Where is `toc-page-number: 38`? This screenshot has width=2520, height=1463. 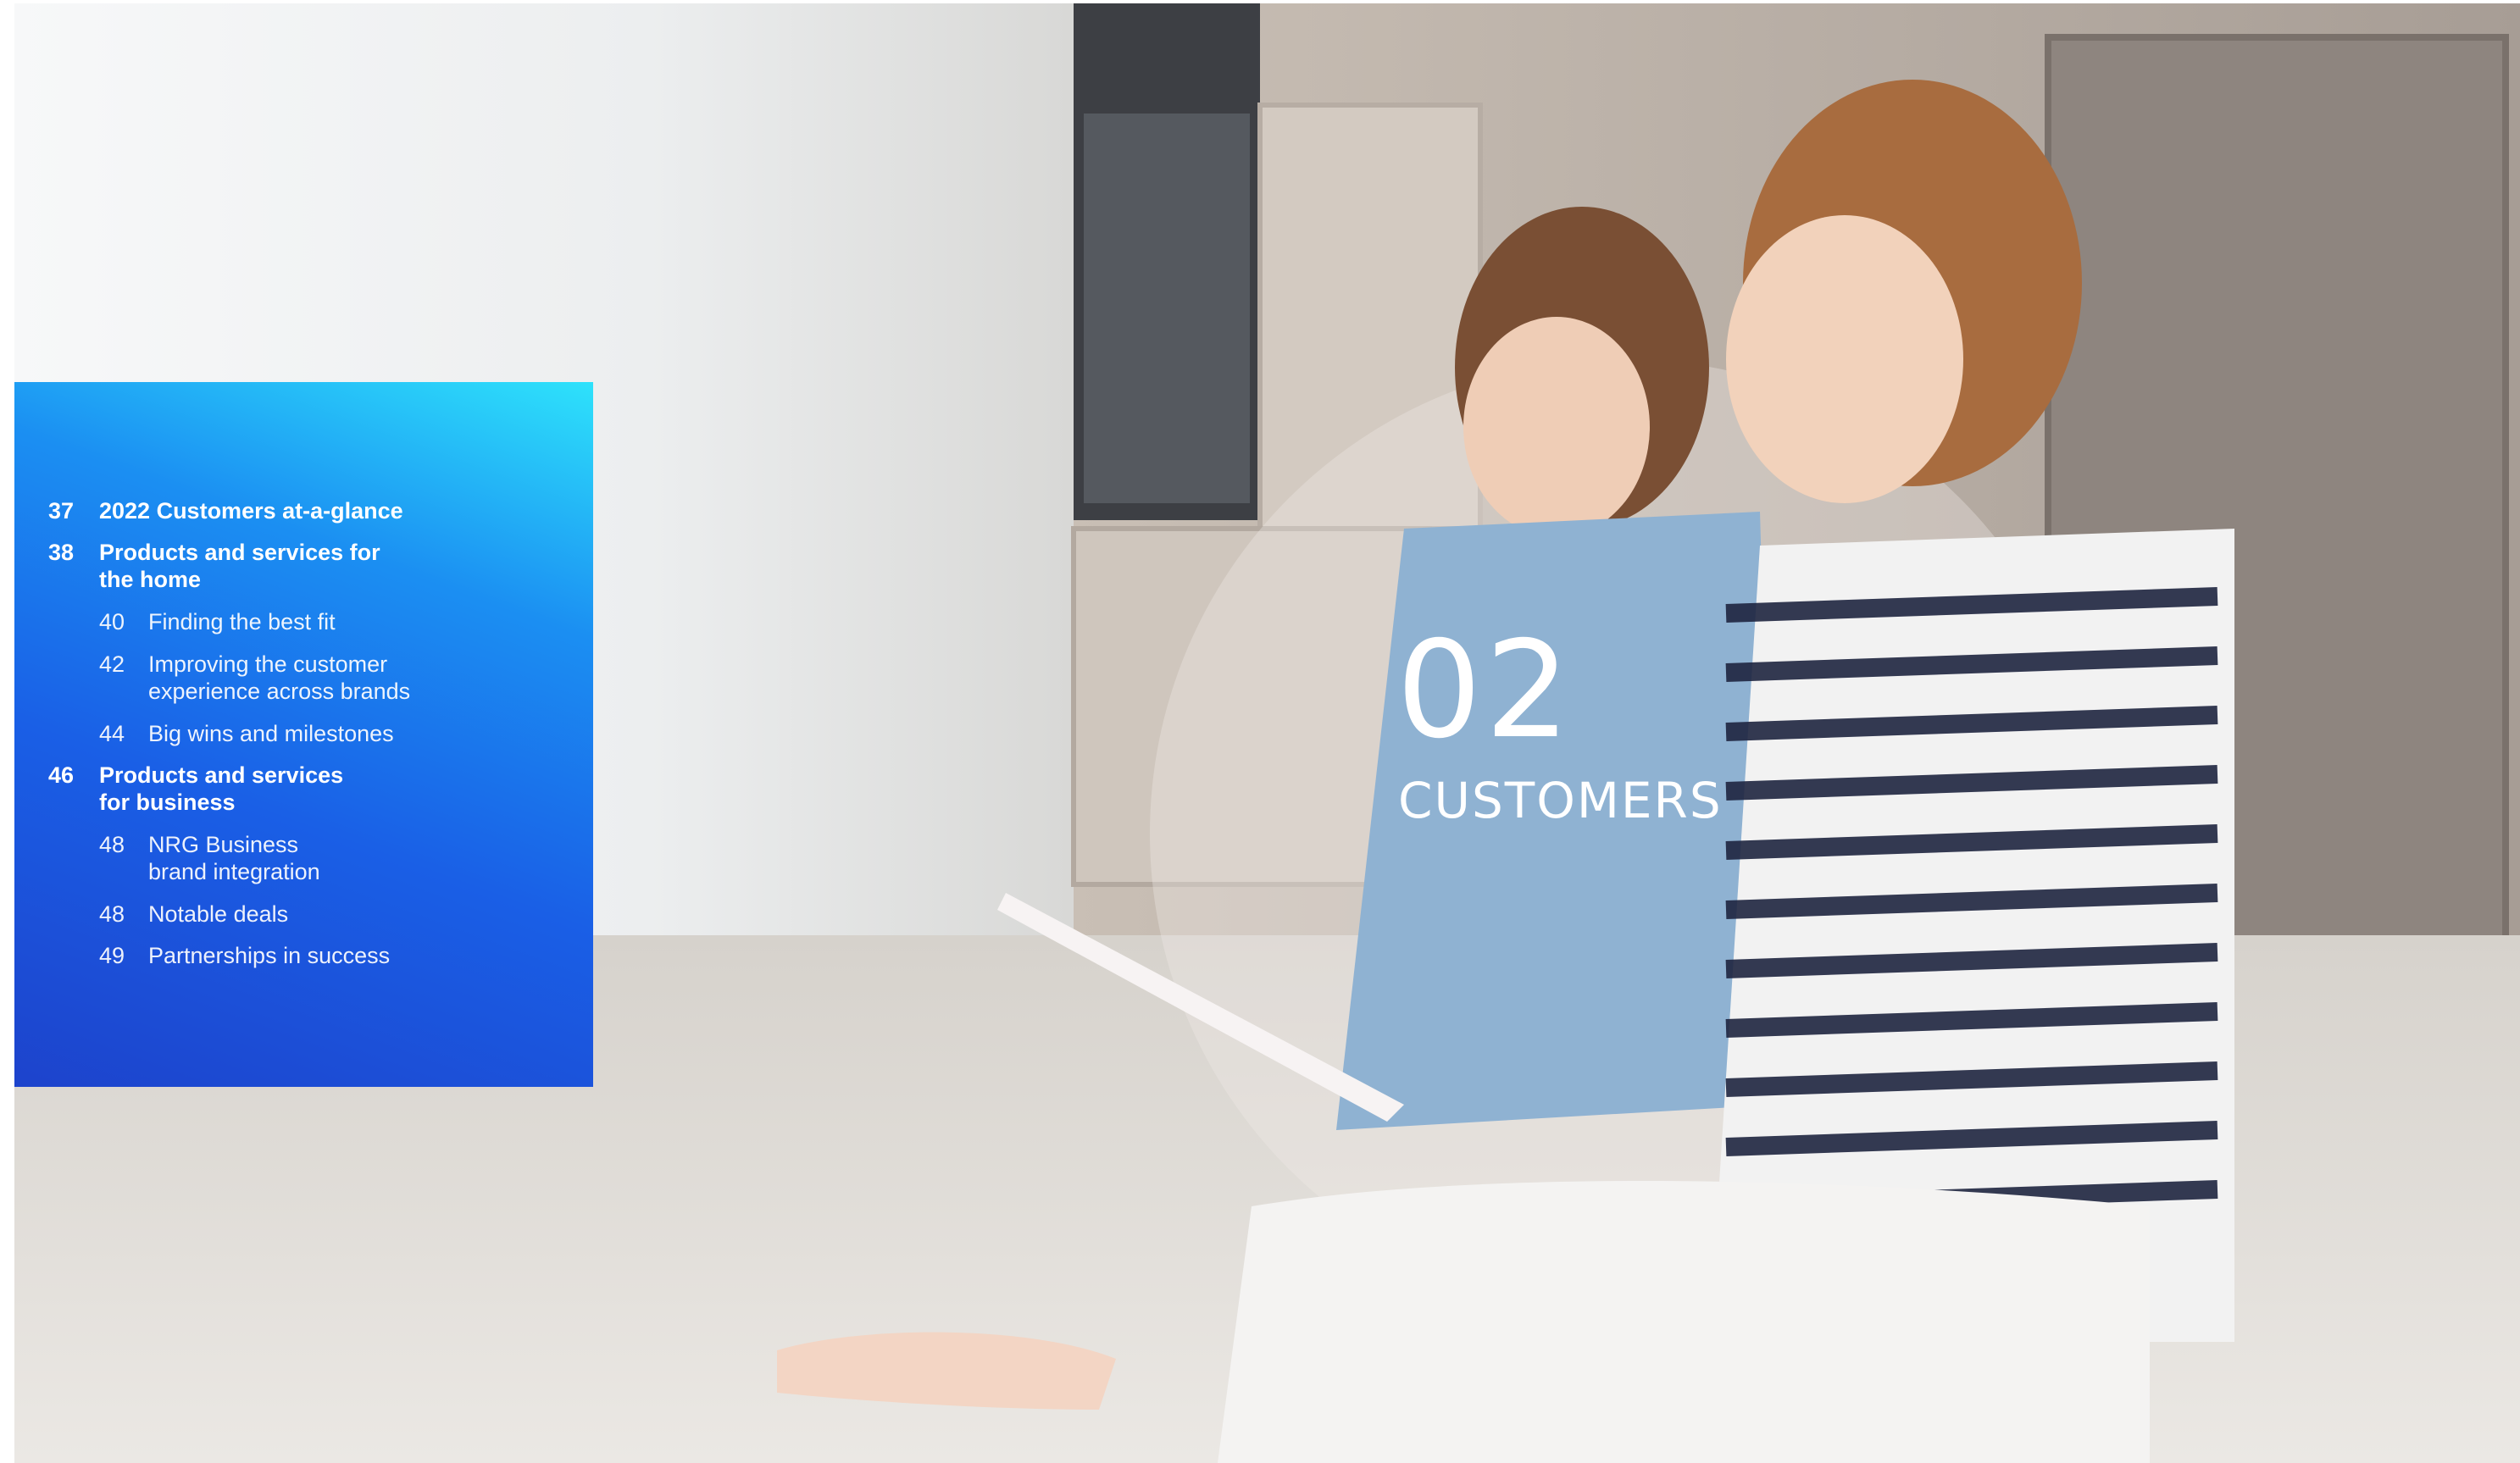
toc-page-number: 38 is located at coordinates (62, 552).